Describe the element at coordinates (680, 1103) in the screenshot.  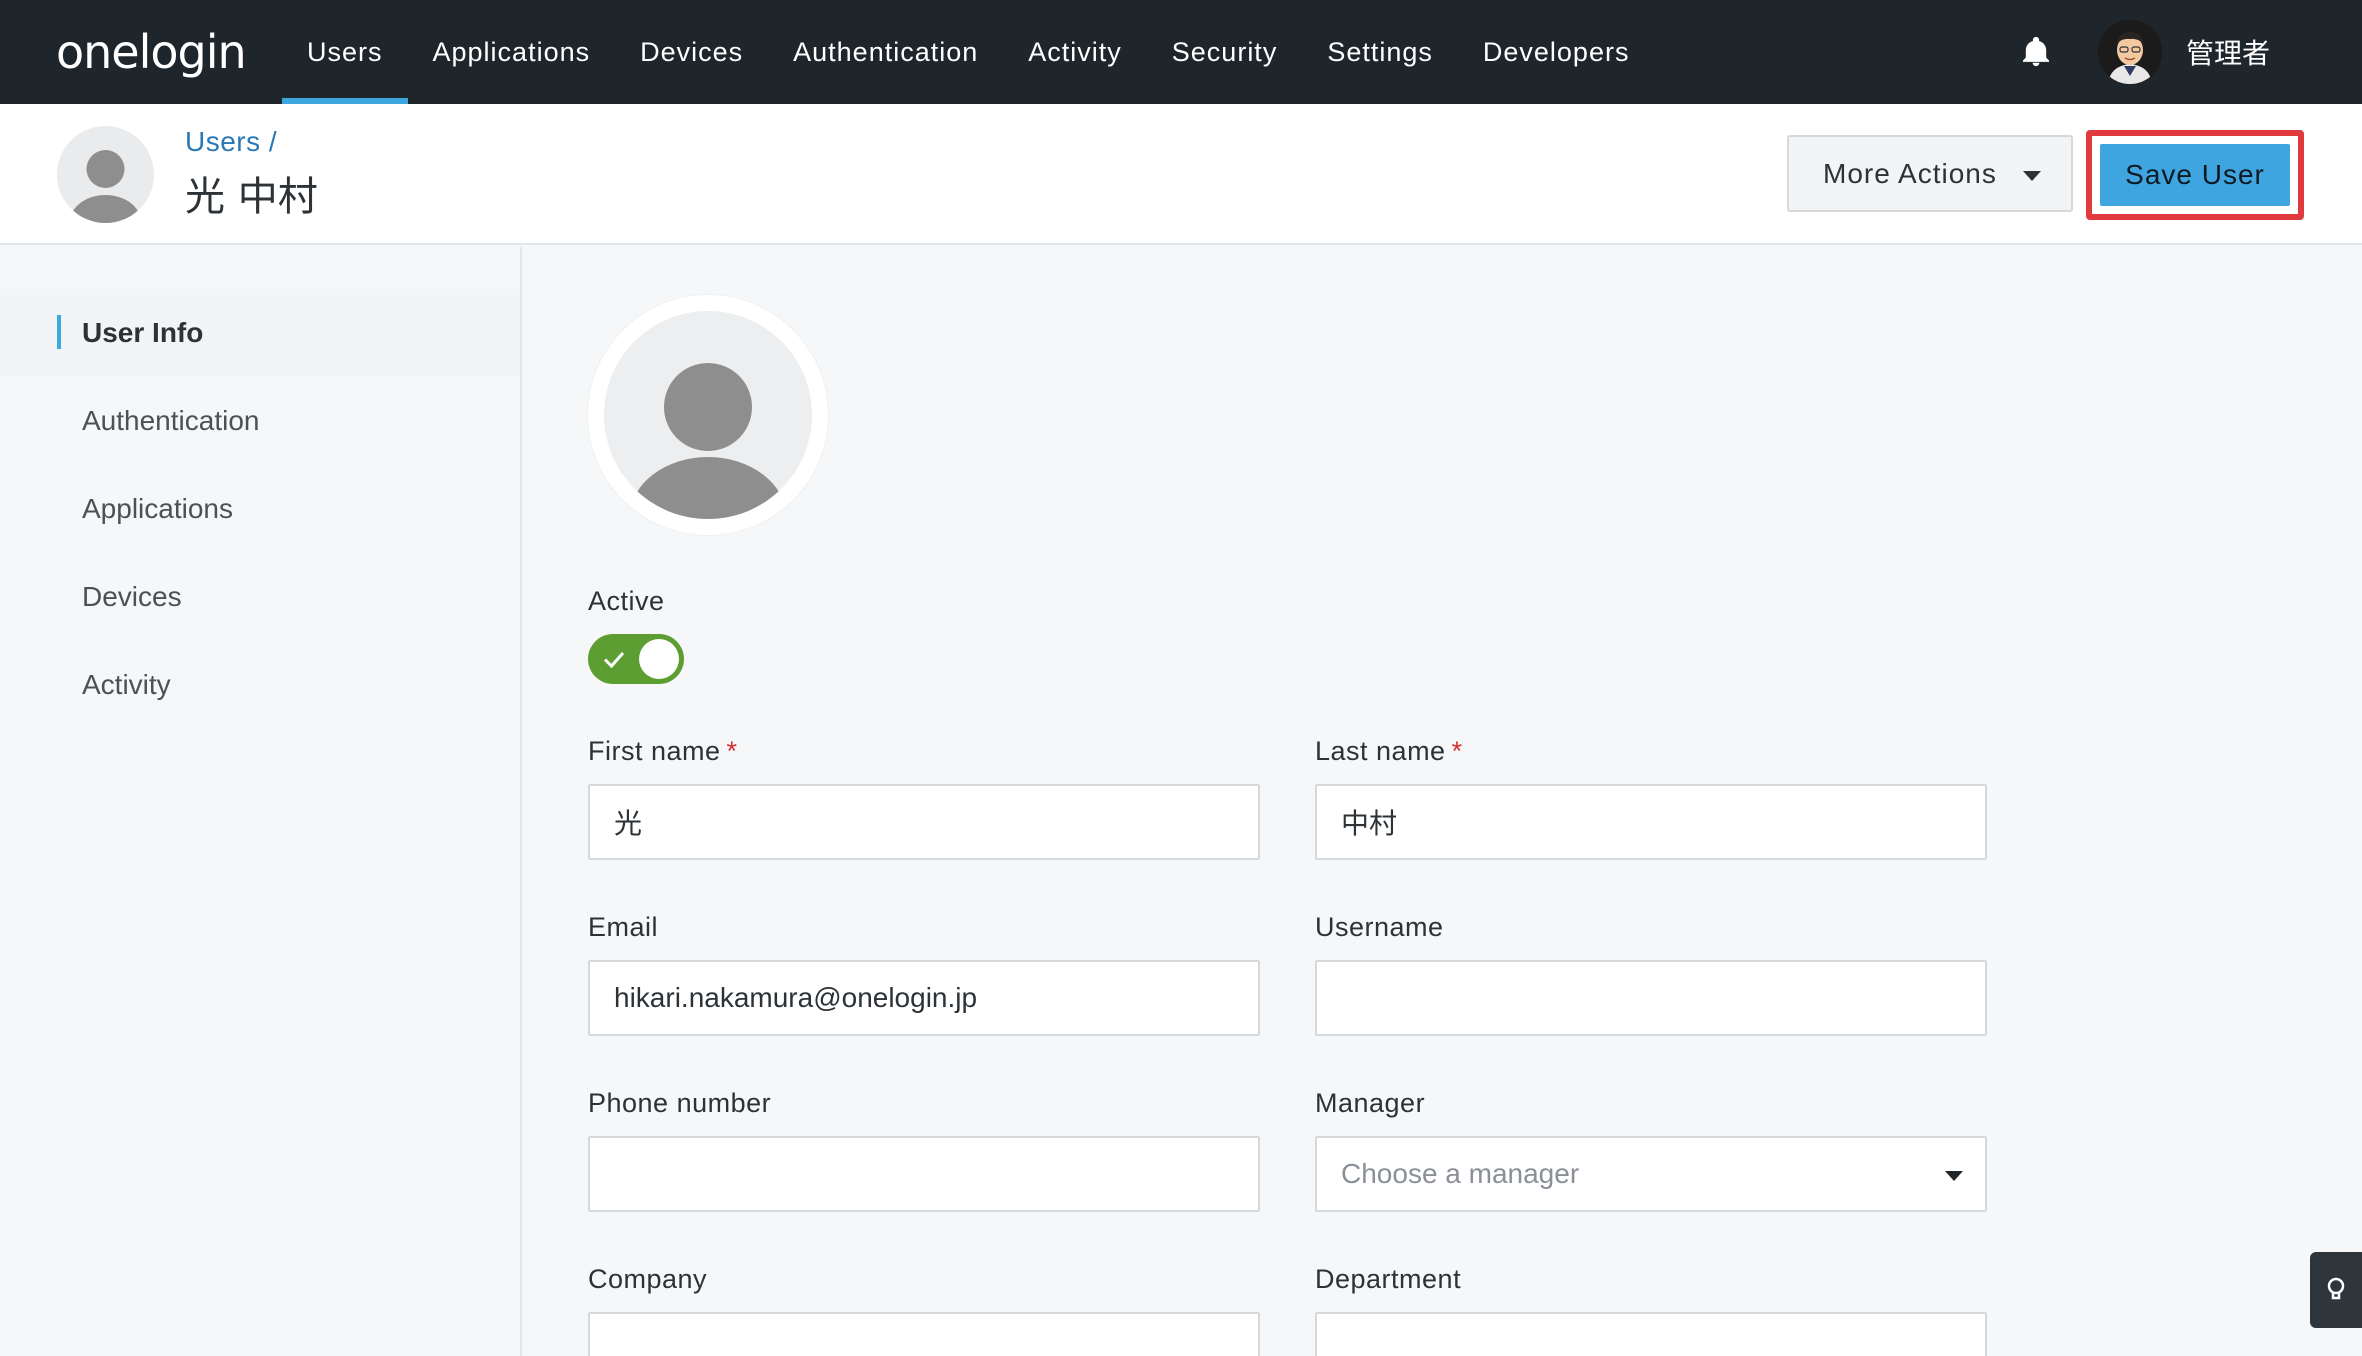
I see `phone-label: Phone number` at that location.